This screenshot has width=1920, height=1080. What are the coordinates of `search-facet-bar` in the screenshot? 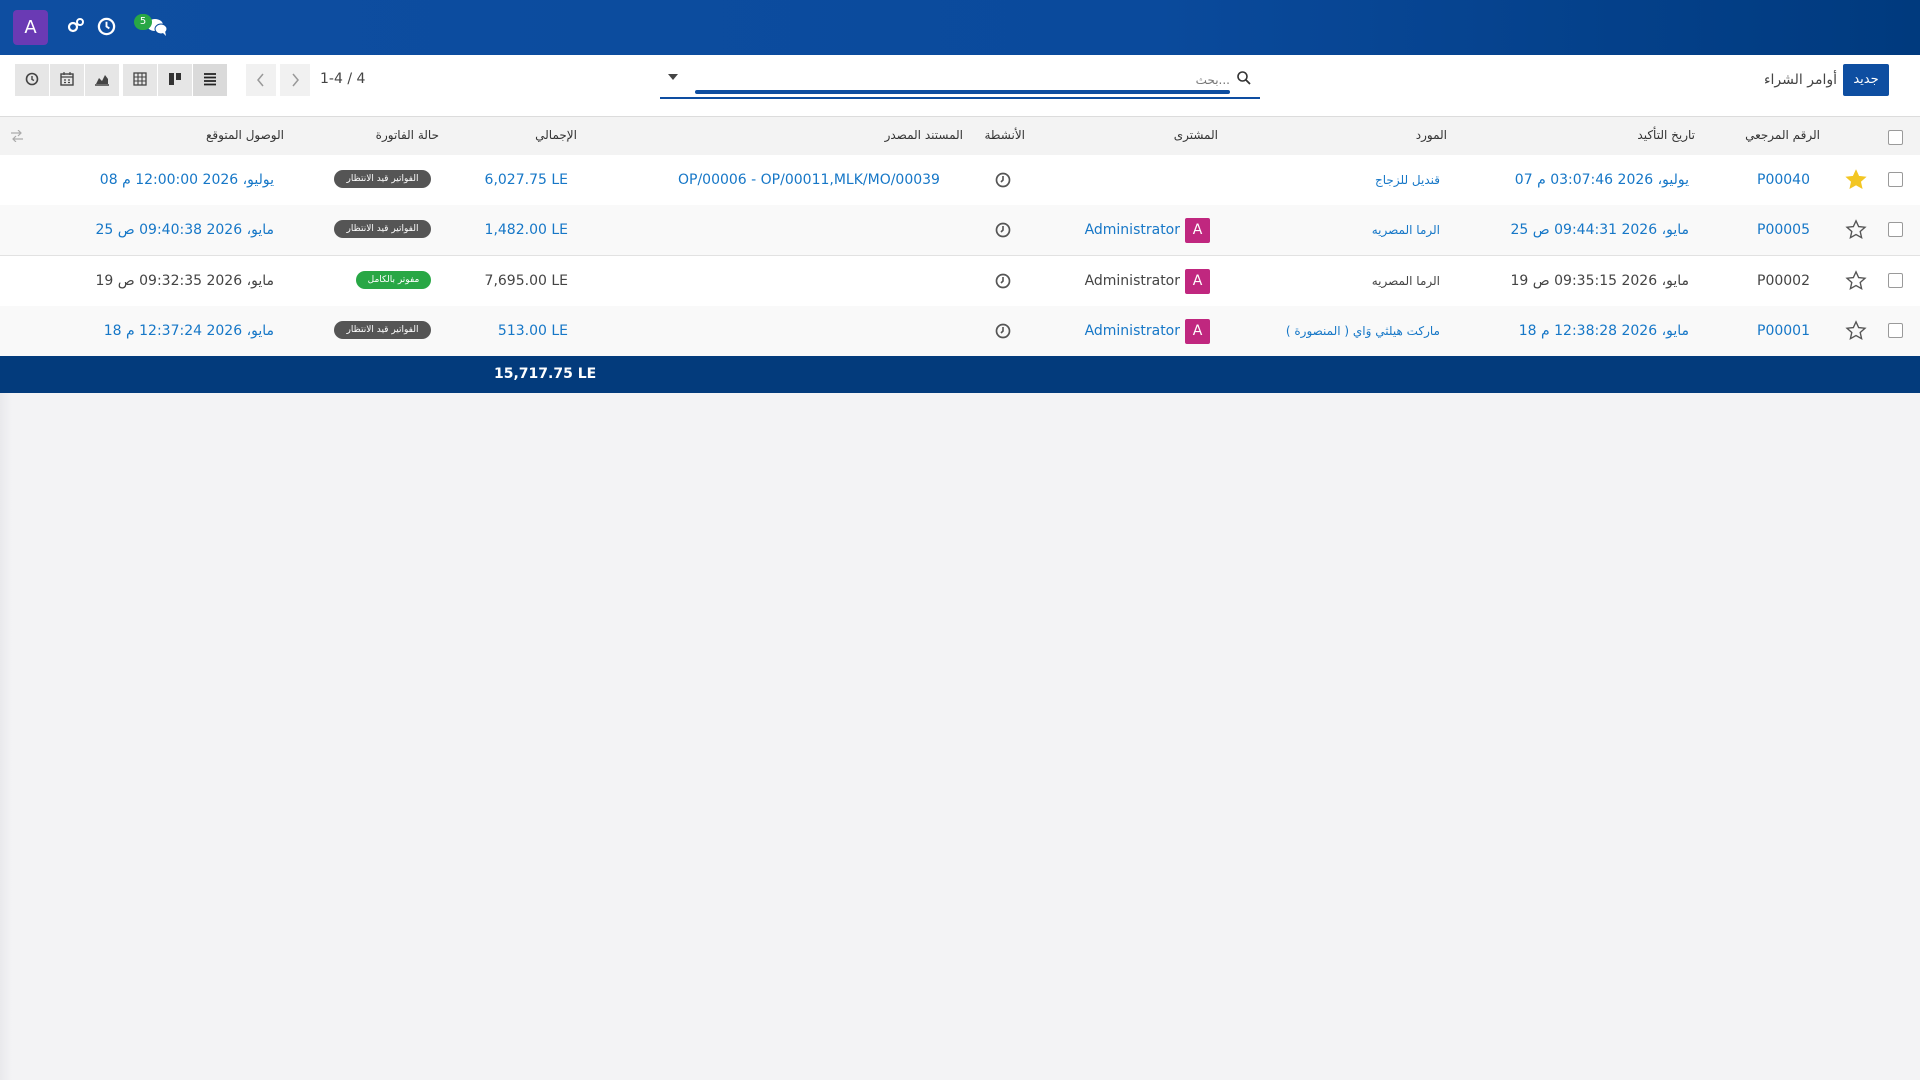 It's located at (962, 92).